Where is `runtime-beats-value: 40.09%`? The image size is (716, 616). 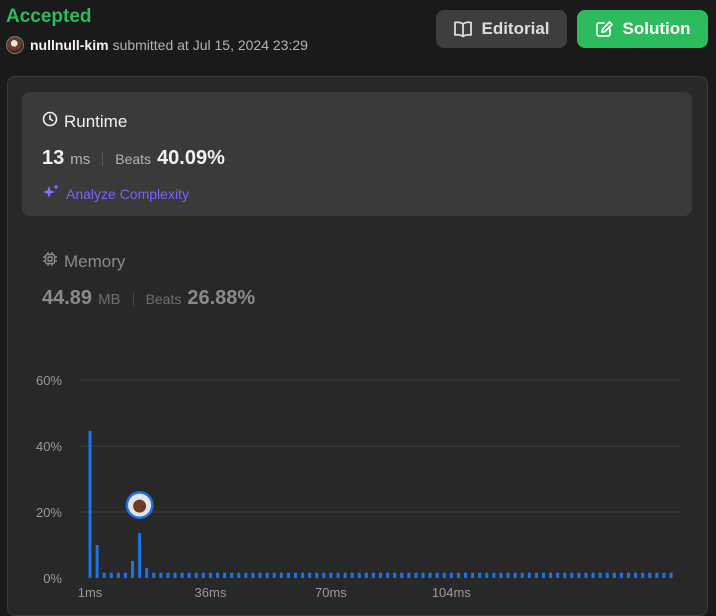
runtime-beats-value: 40.09% is located at coordinates (191, 158).